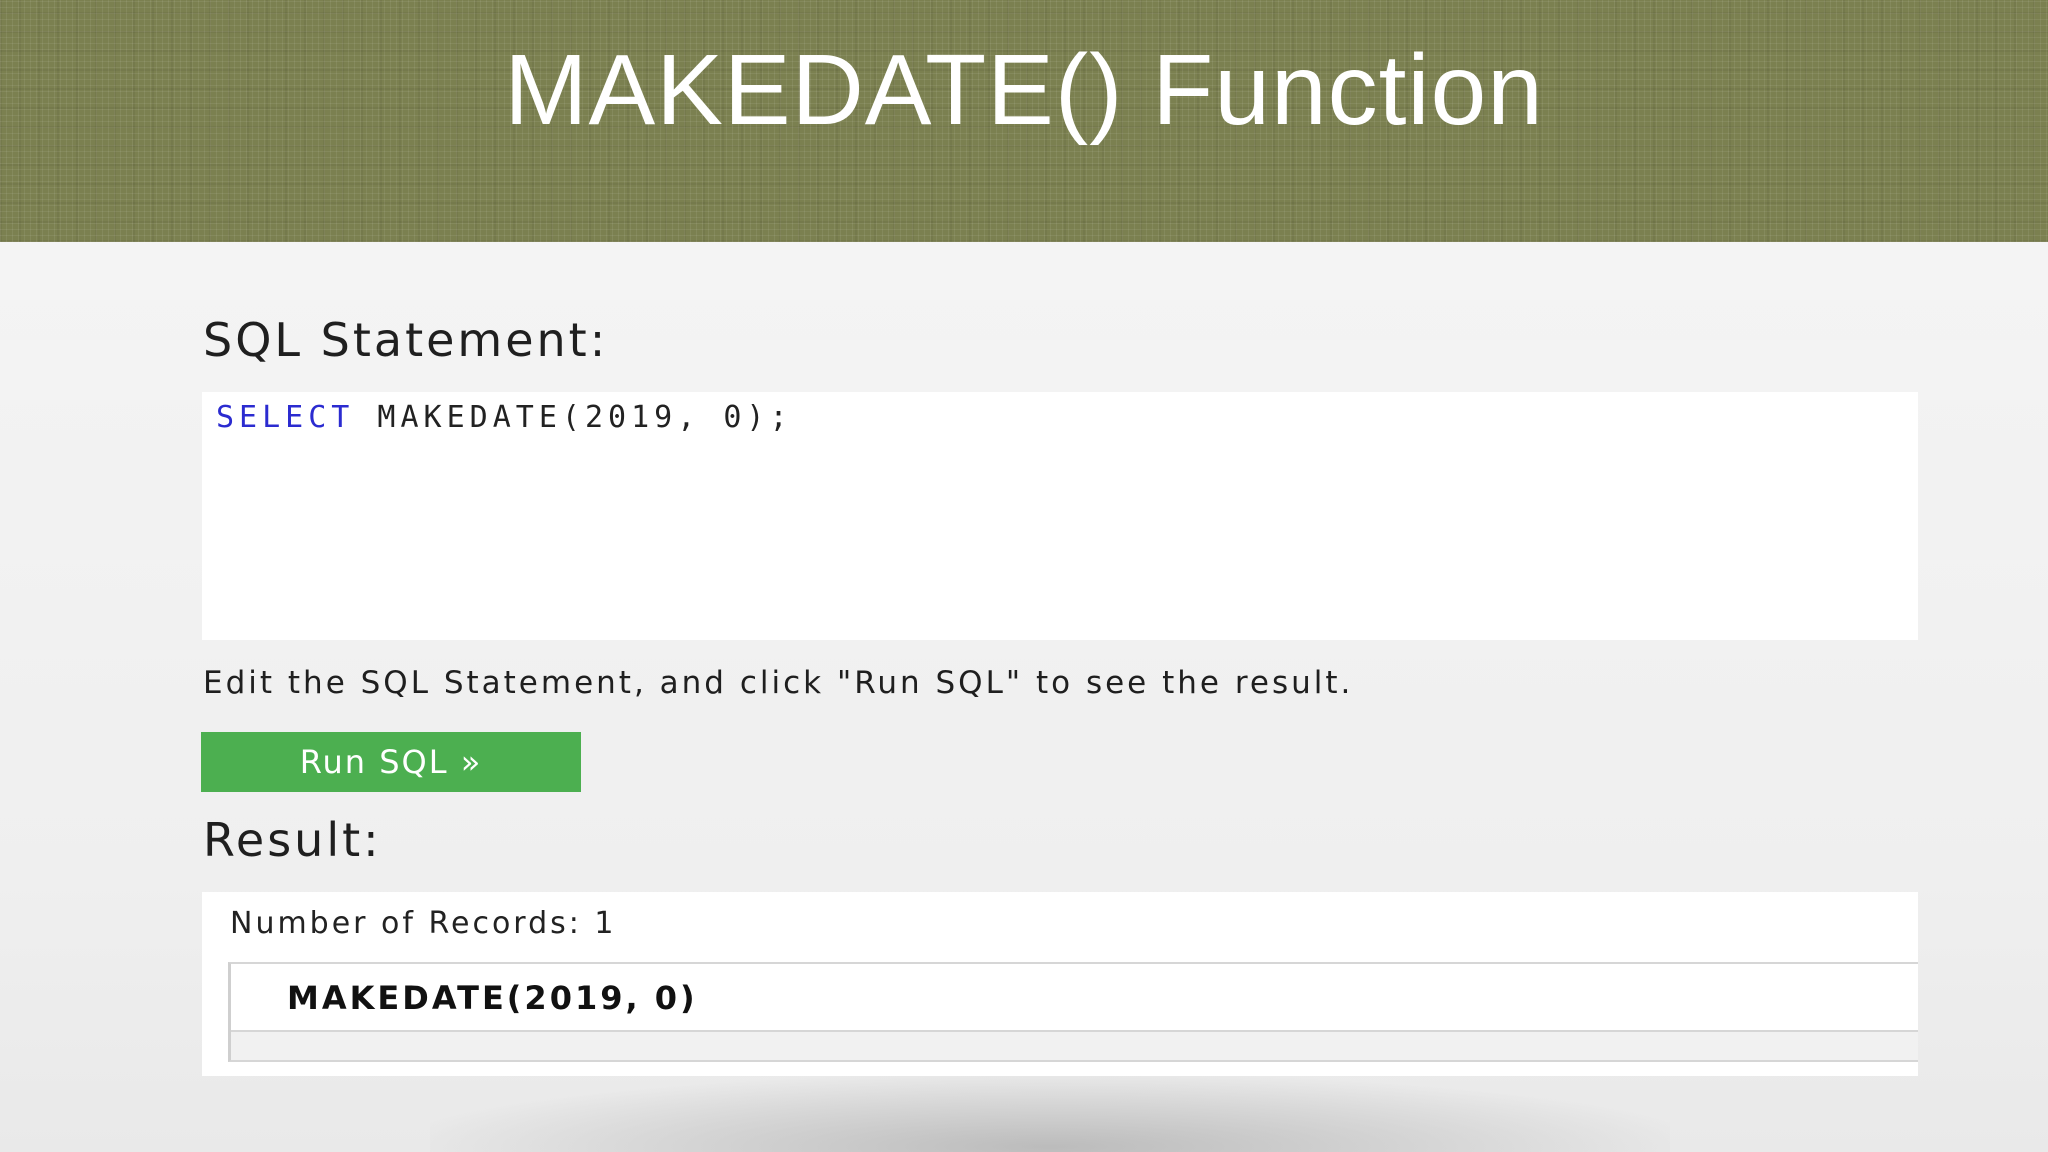 Image resolution: width=2048 pixels, height=1152 pixels. I want to click on sql-statement-heading: SQL Statement:, so click(406, 340).